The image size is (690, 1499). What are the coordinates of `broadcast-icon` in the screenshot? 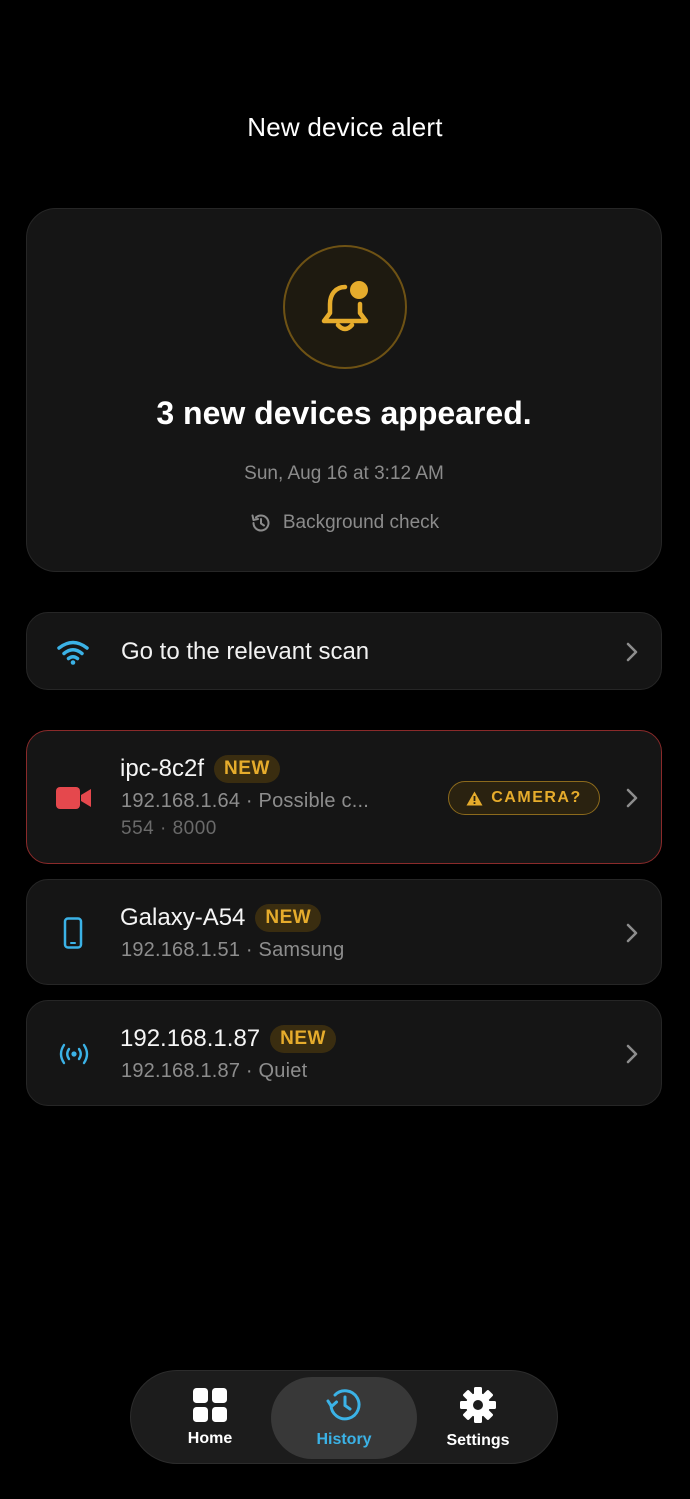 It's located at (74, 1054).